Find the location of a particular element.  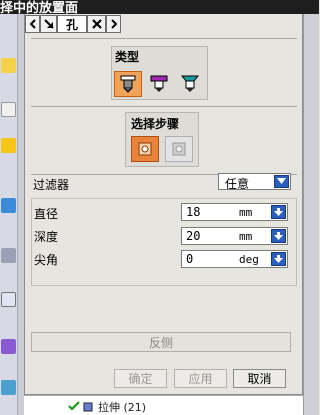

depth-label: 深度 is located at coordinates (46, 237).